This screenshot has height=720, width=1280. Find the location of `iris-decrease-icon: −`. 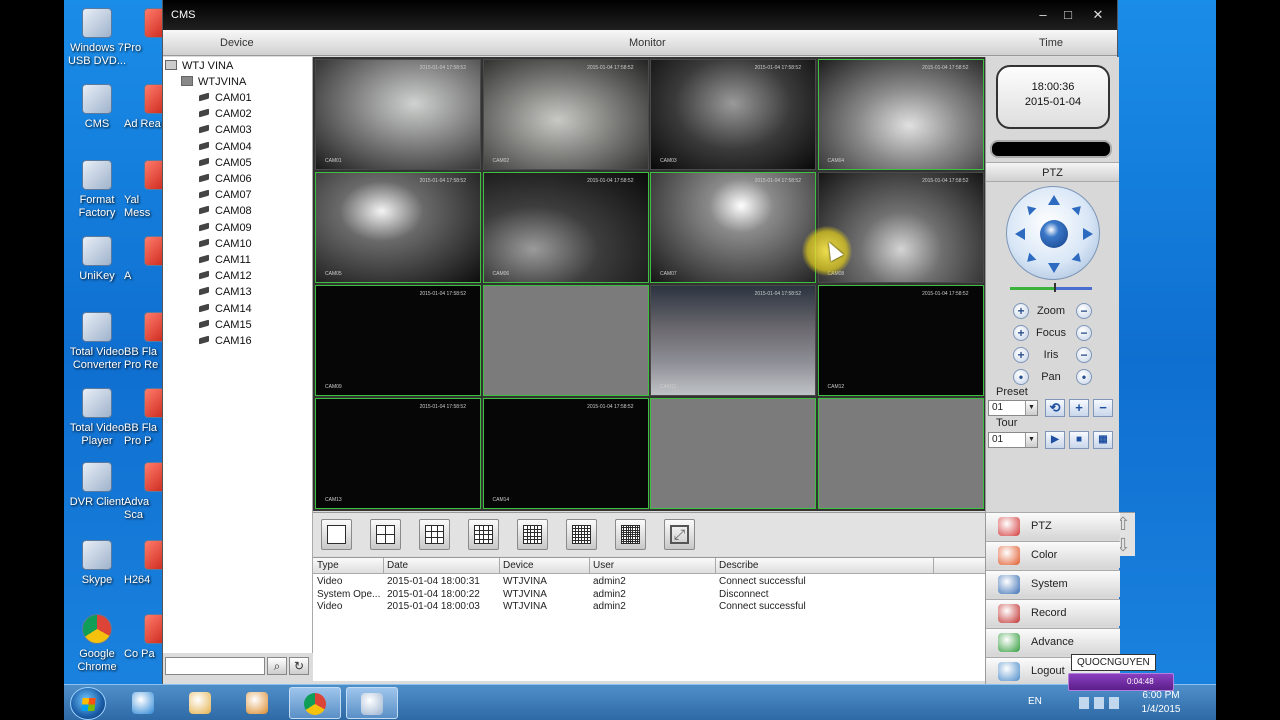

iris-decrease-icon: − is located at coordinates (1084, 355).